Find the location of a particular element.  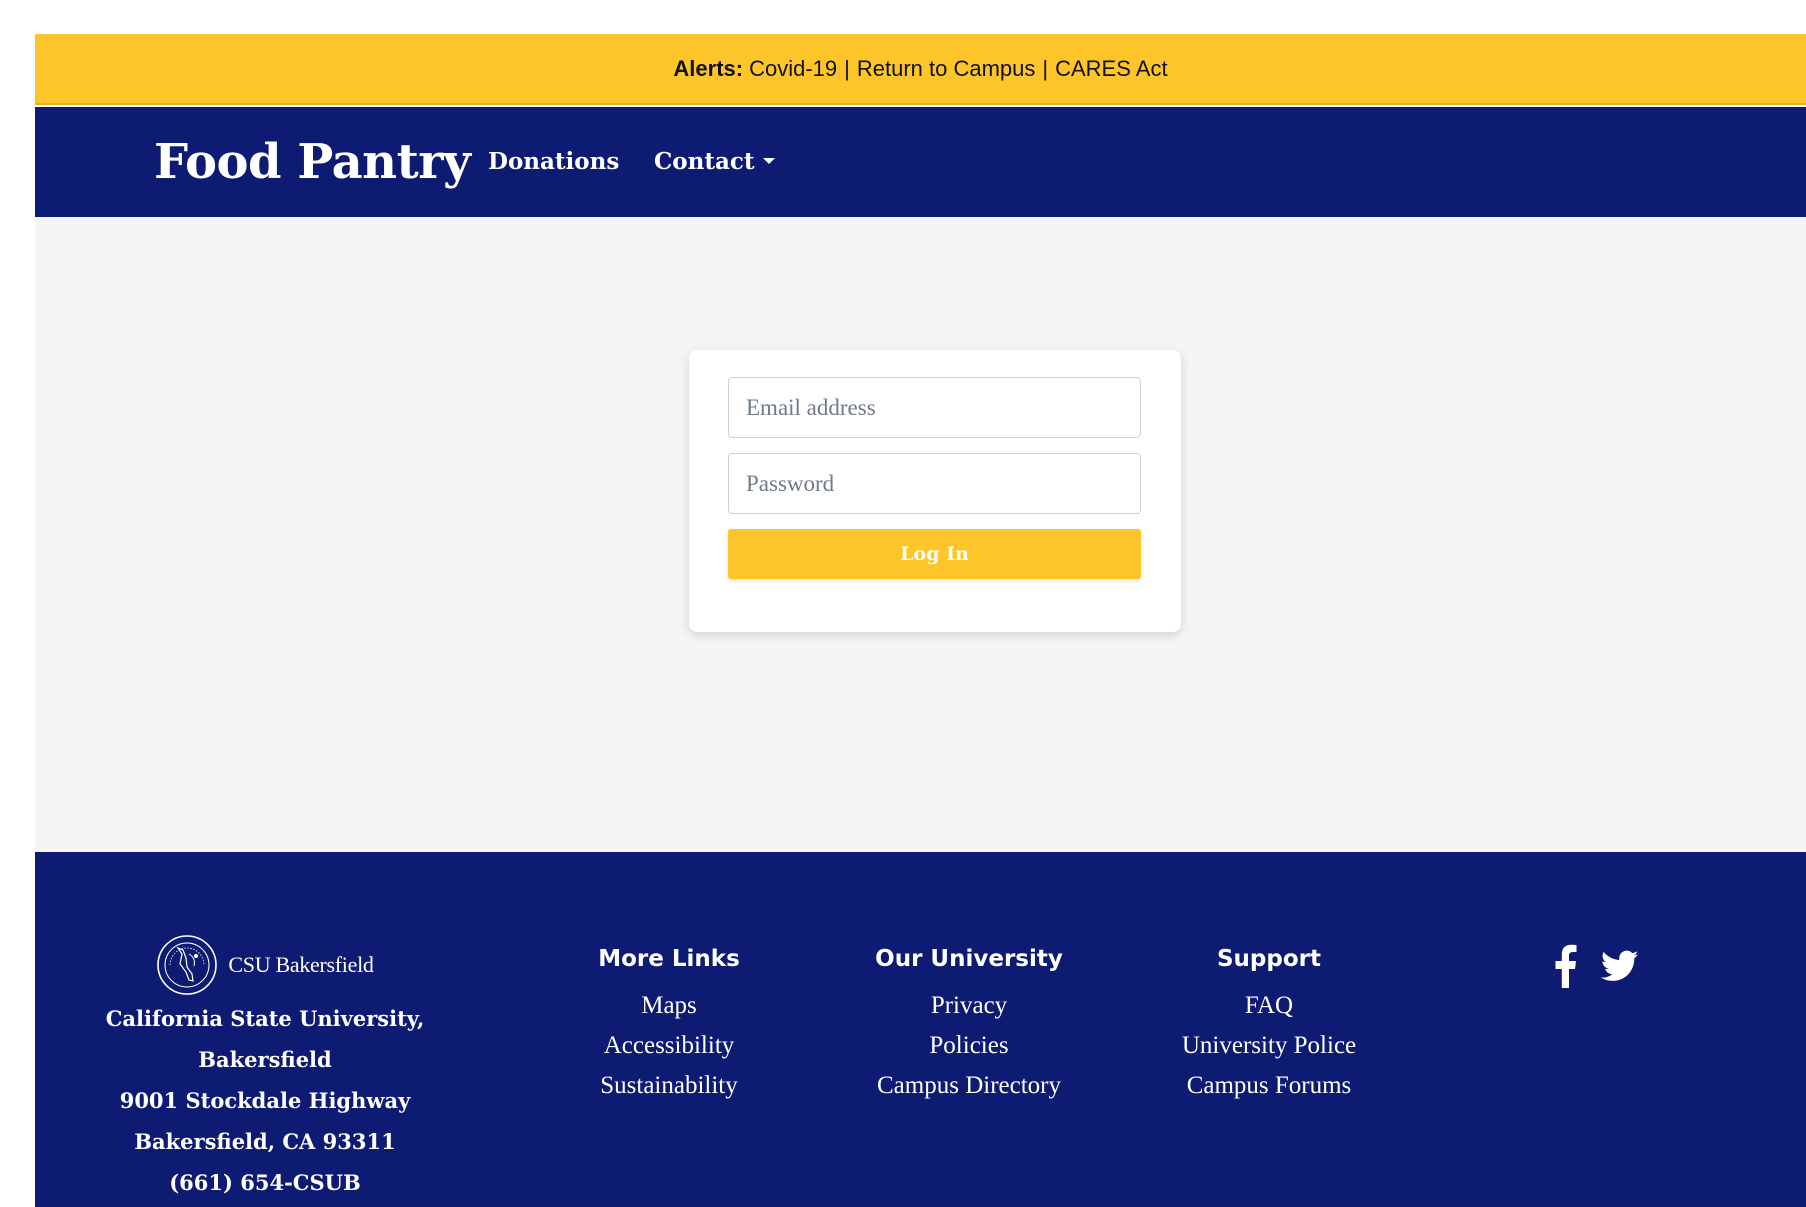

footer-column-heading: More Links is located at coordinates (669, 959).